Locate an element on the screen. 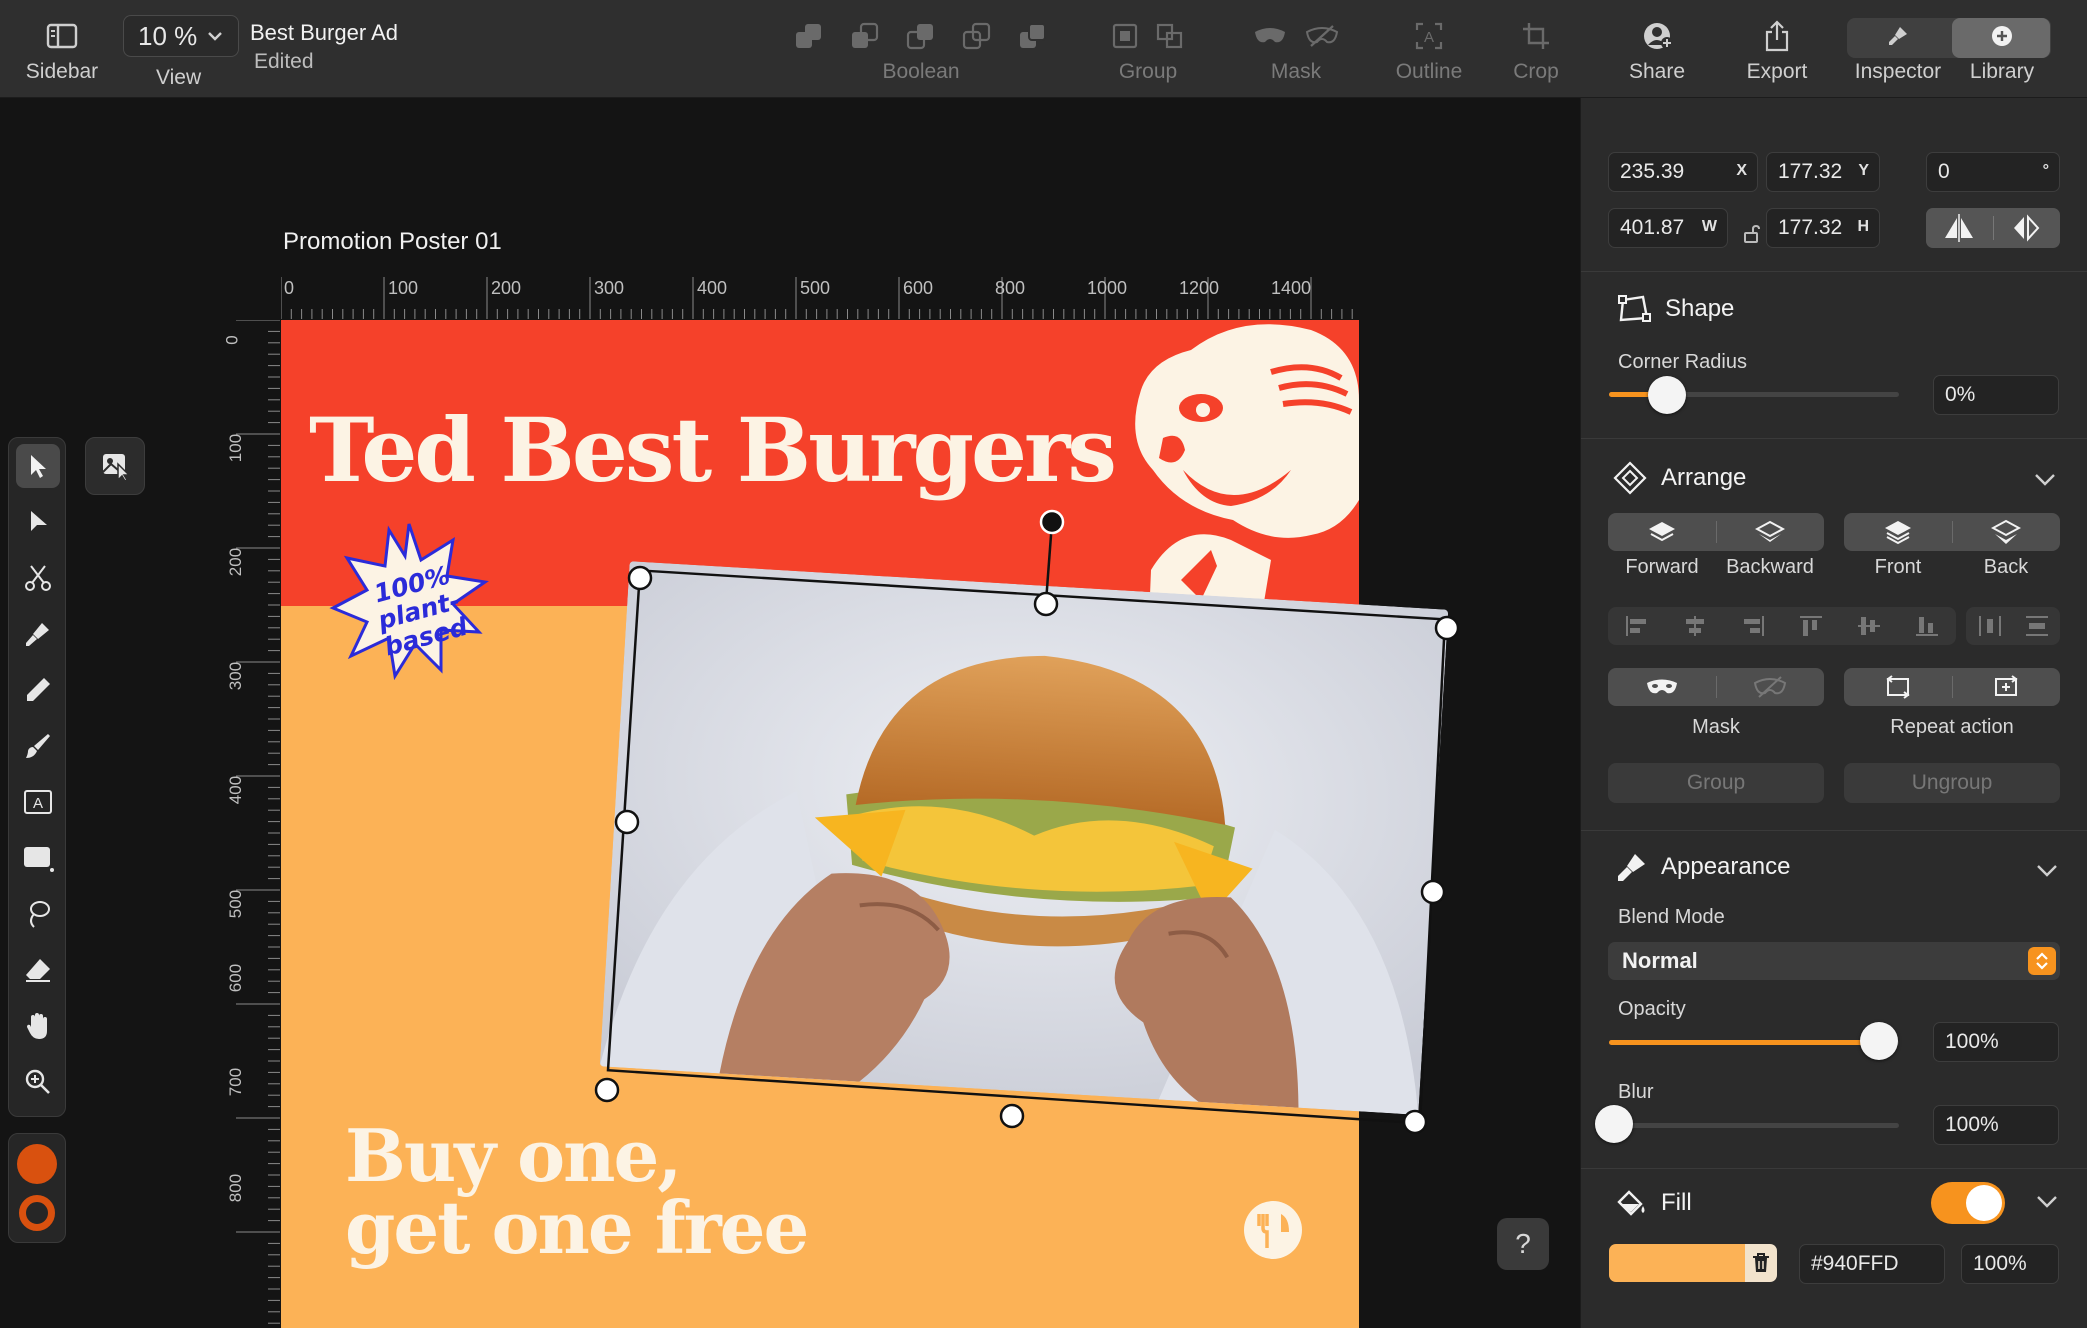 The image size is (2087, 1328). poster-tagline: Buy one, get one free is located at coordinates (577, 1192).